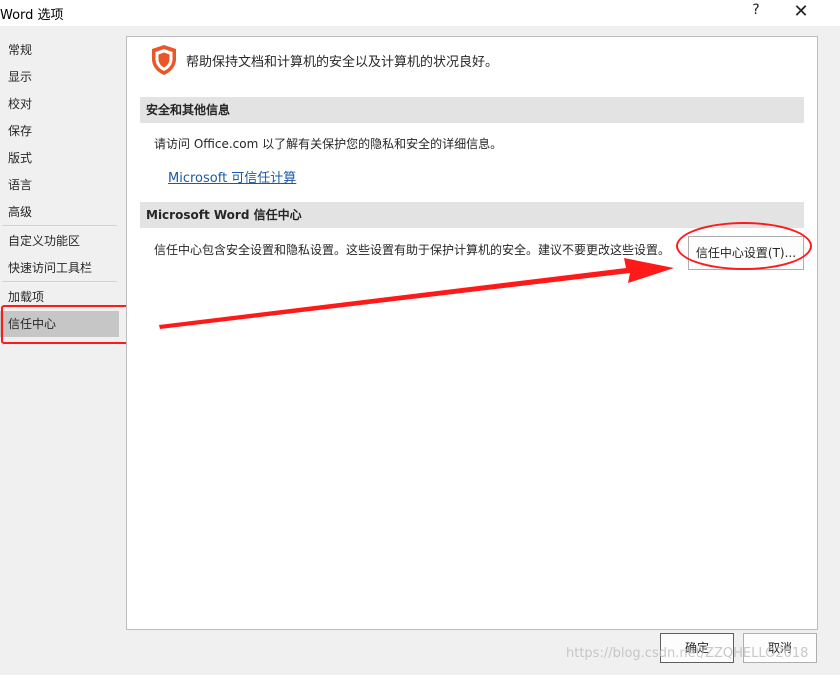 This screenshot has width=840, height=675. Describe the element at coordinates (232, 176) in the screenshot. I see `trustworthy-computing-link: Microsoft 可信任计算` at that location.